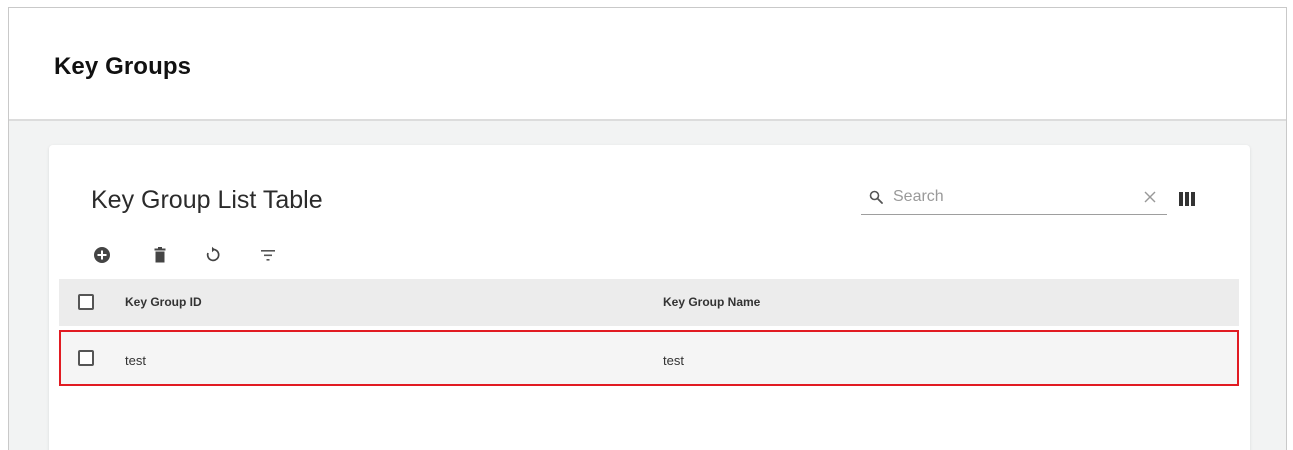 The height and width of the screenshot is (450, 1293). What do you see at coordinates (86, 302) in the screenshot?
I see `select-all-checkbox` at bounding box center [86, 302].